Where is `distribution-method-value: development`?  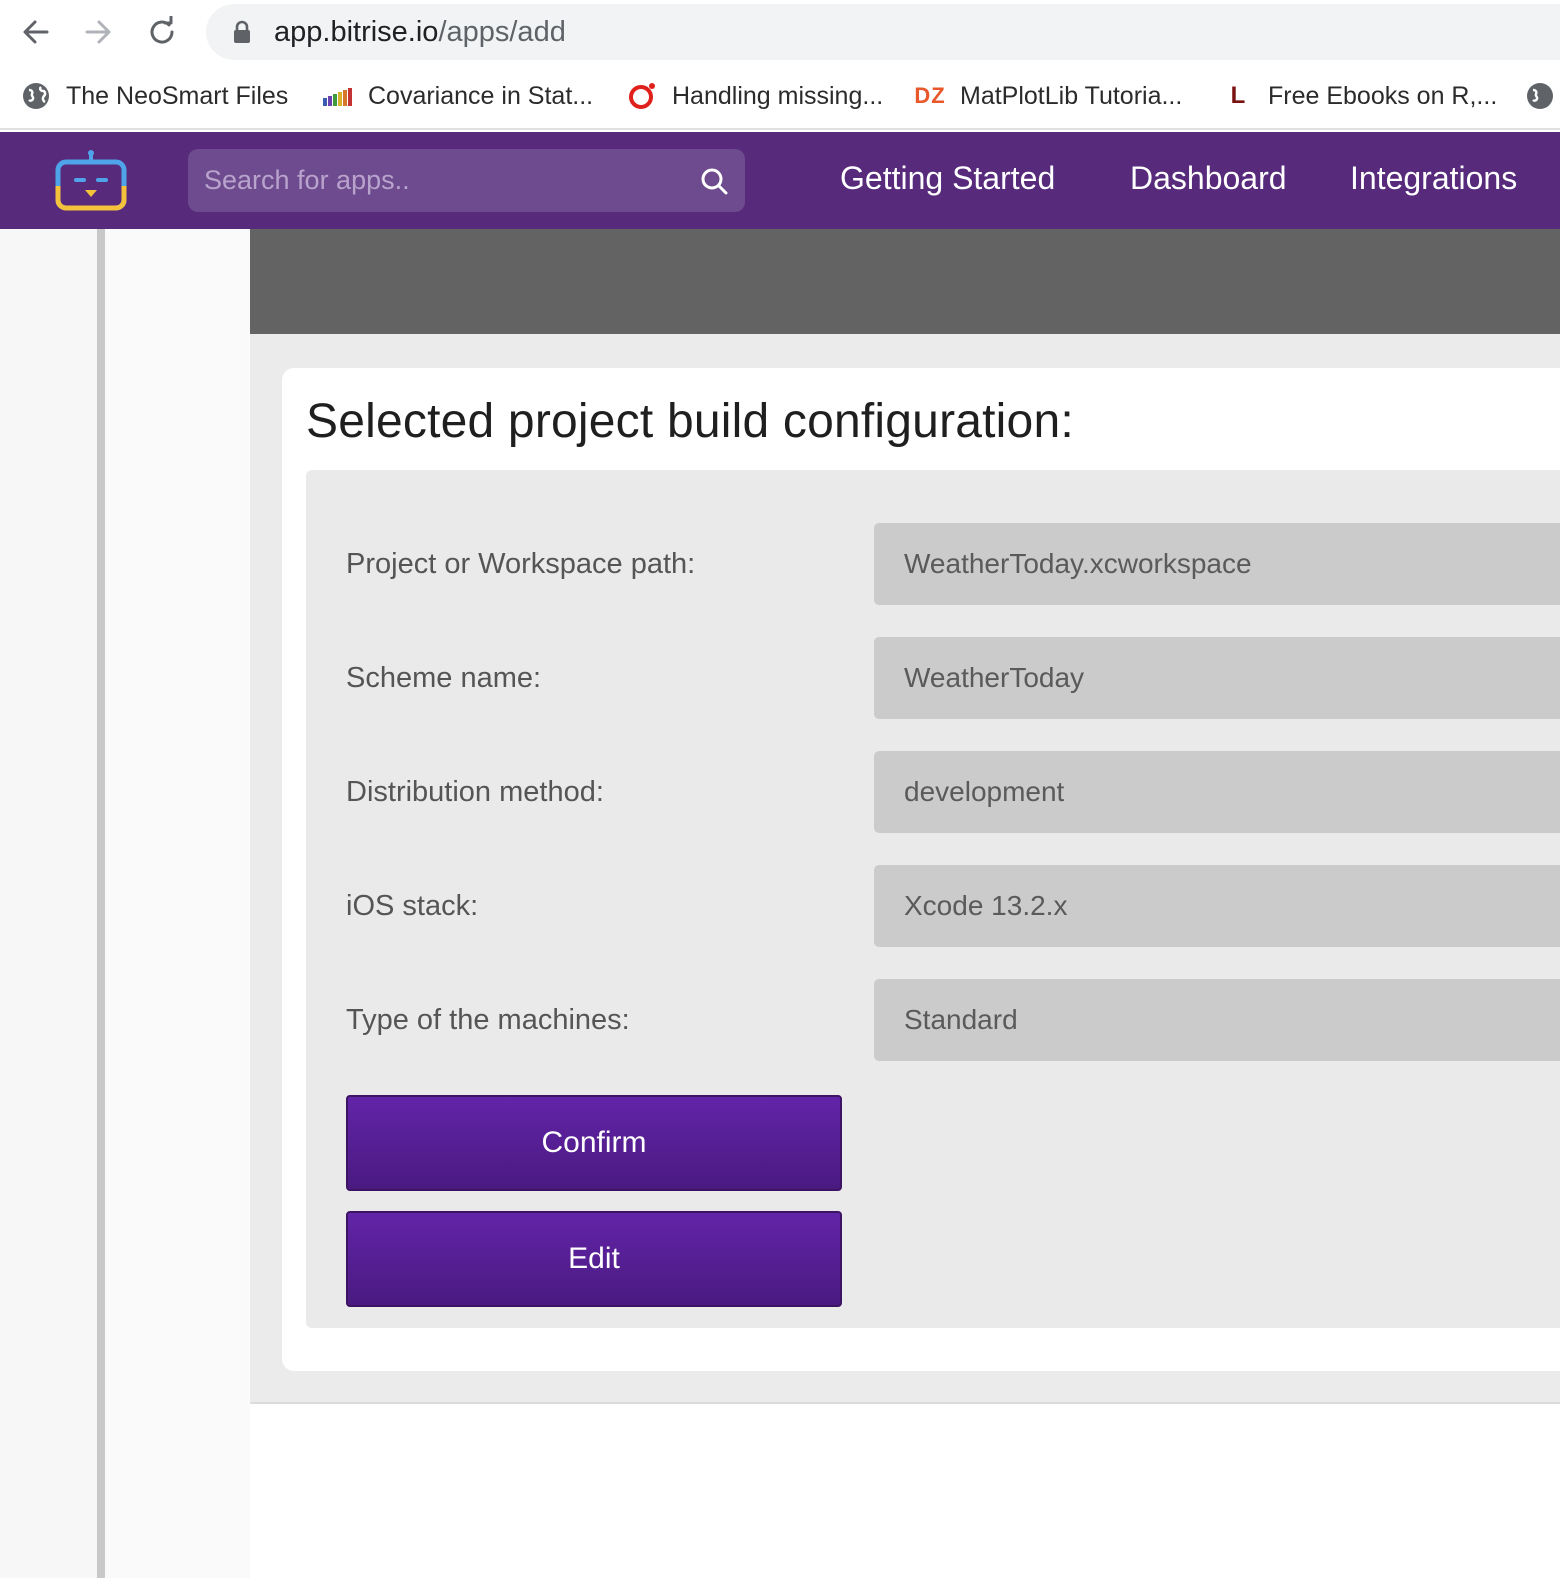 distribution-method-value: development is located at coordinates (1217, 792).